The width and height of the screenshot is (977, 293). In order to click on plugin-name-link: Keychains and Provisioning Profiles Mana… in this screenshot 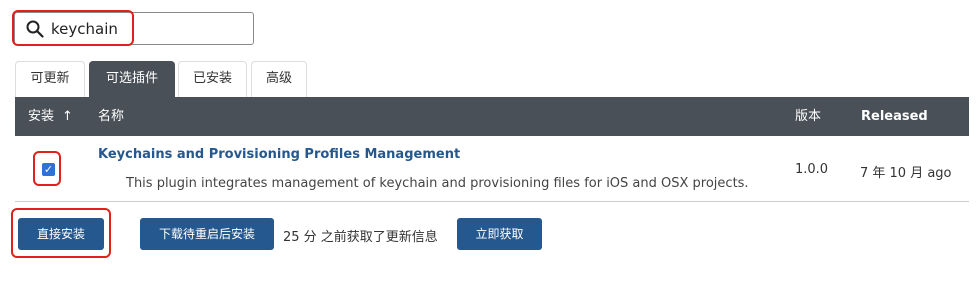, I will do `click(279, 154)`.